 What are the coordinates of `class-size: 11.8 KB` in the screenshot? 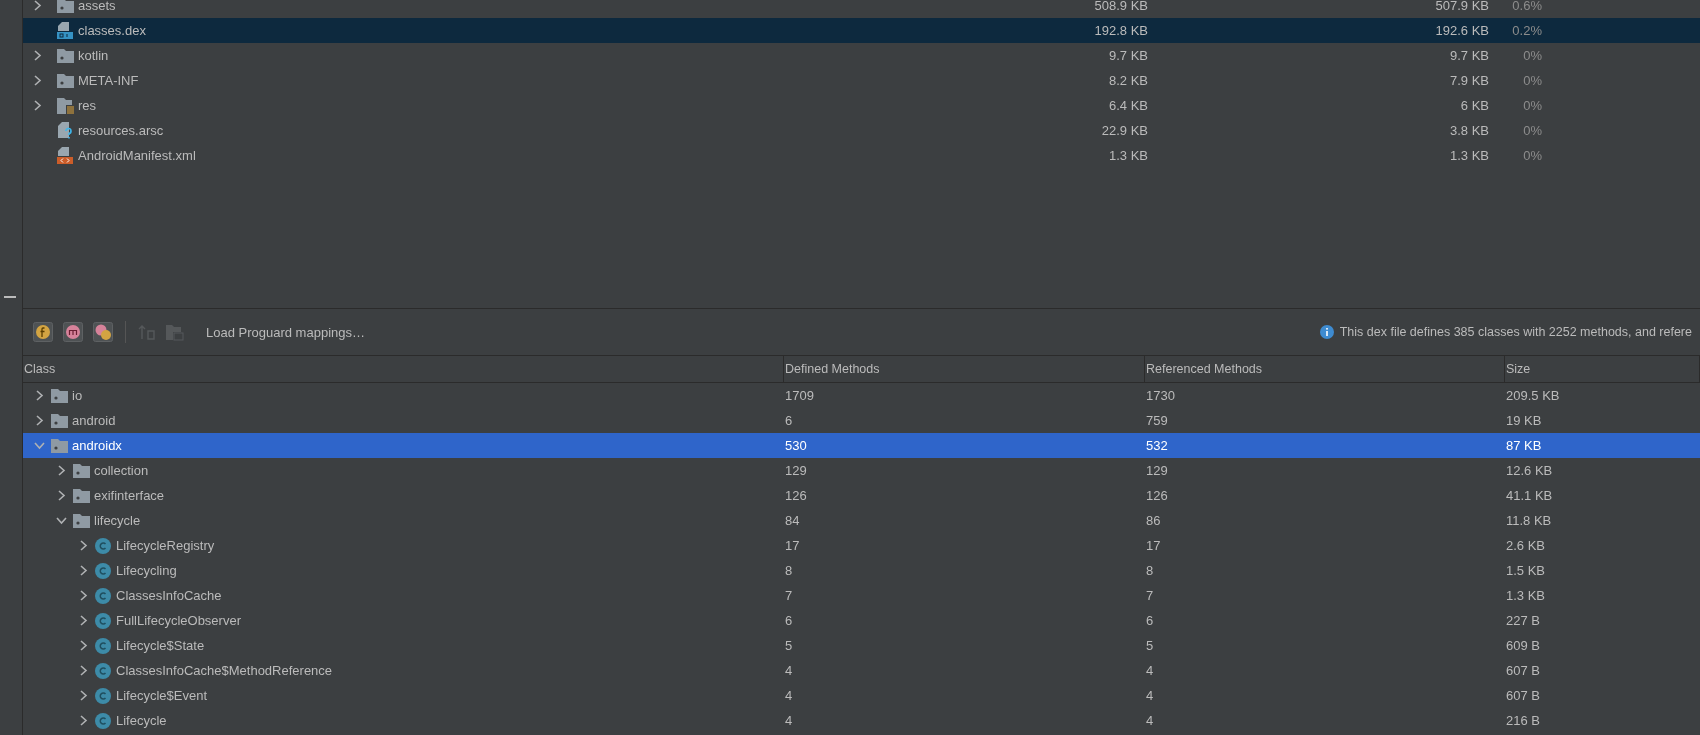 It's located at (1529, 520).